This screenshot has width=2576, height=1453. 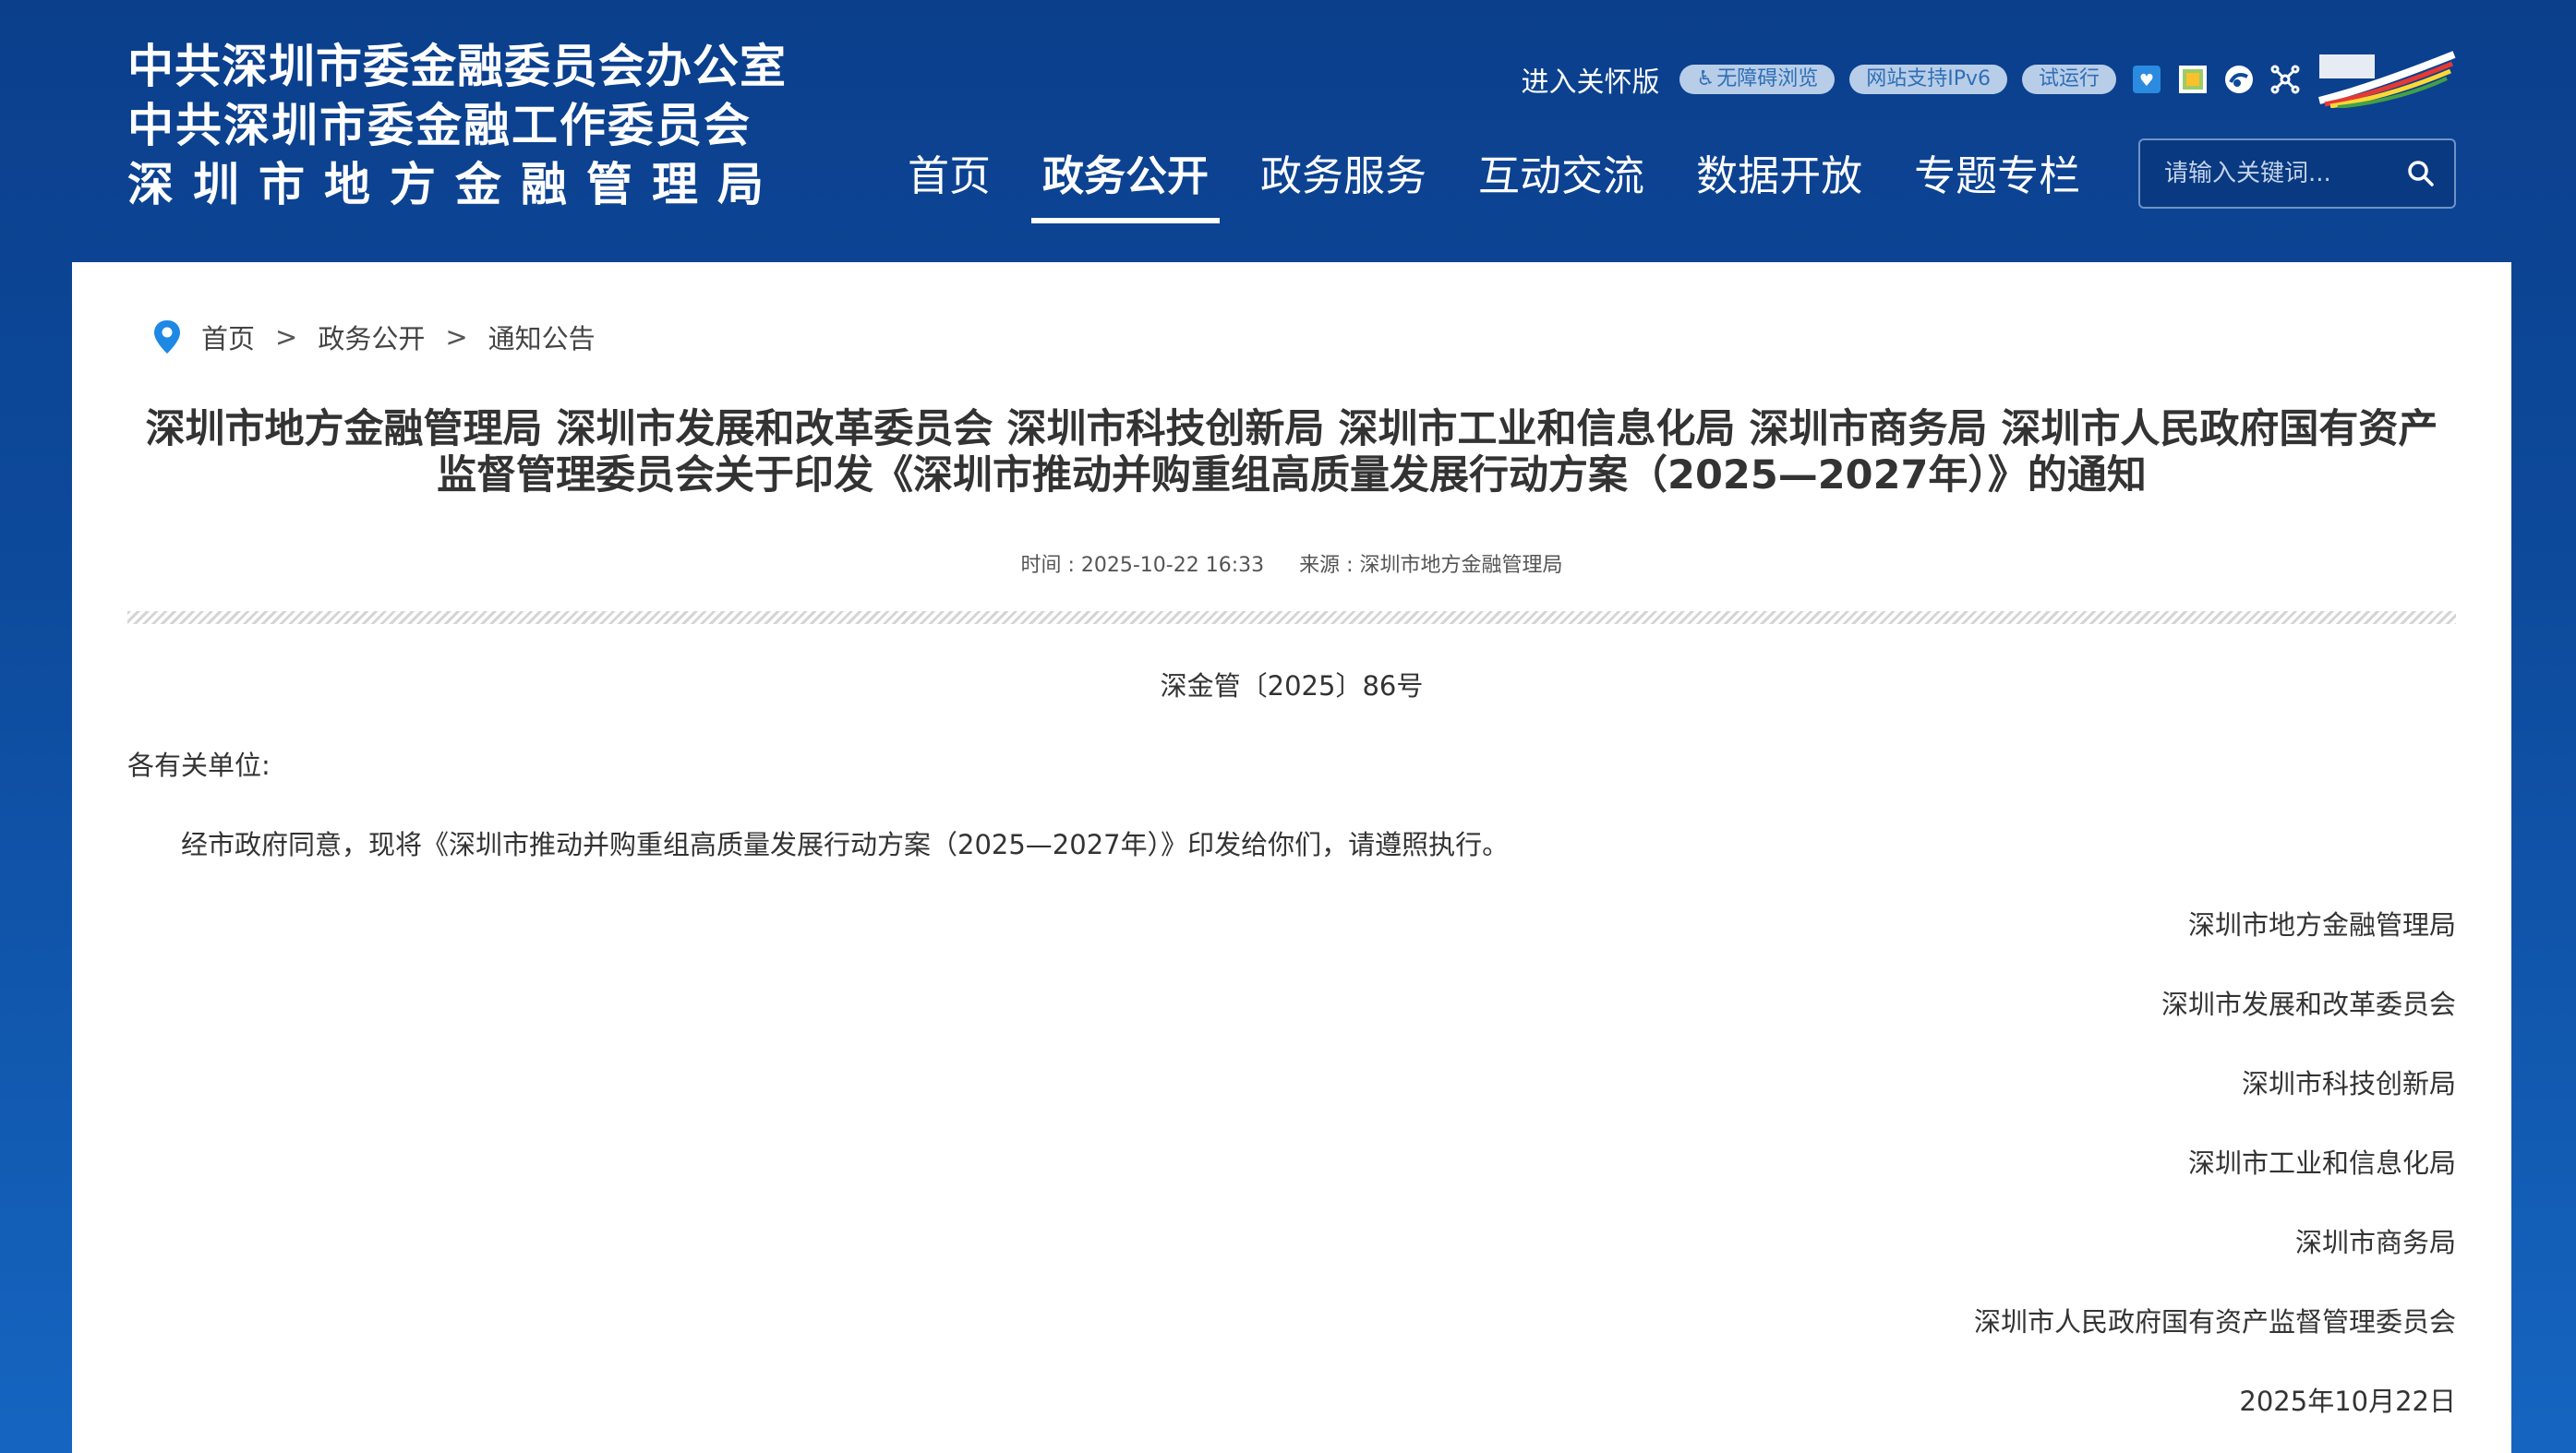 What do you see at coordinates (2214, 1322) in the screenshot?
I see `signatory: 深圳市人民政府国有资产监督管理委员会` at bounding box center [2214, 1322].